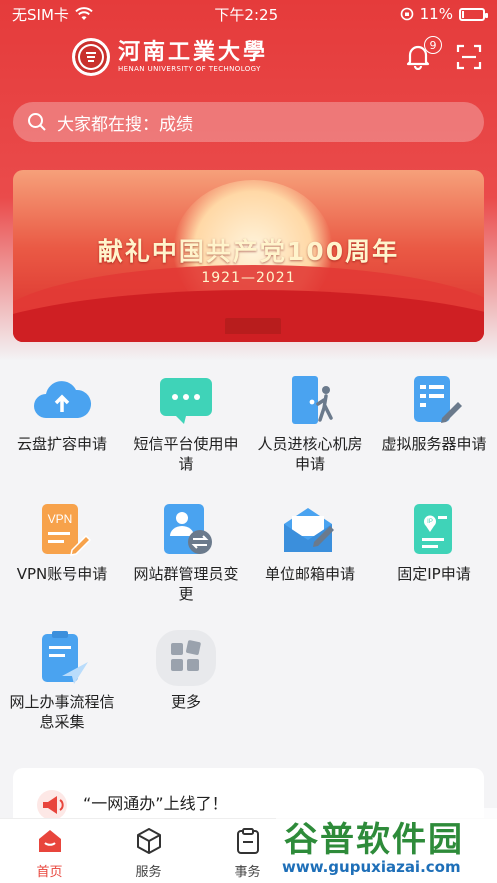 This screenshot has height=883, width=497. I want to click on school-seal-icon, so click(91, 57).